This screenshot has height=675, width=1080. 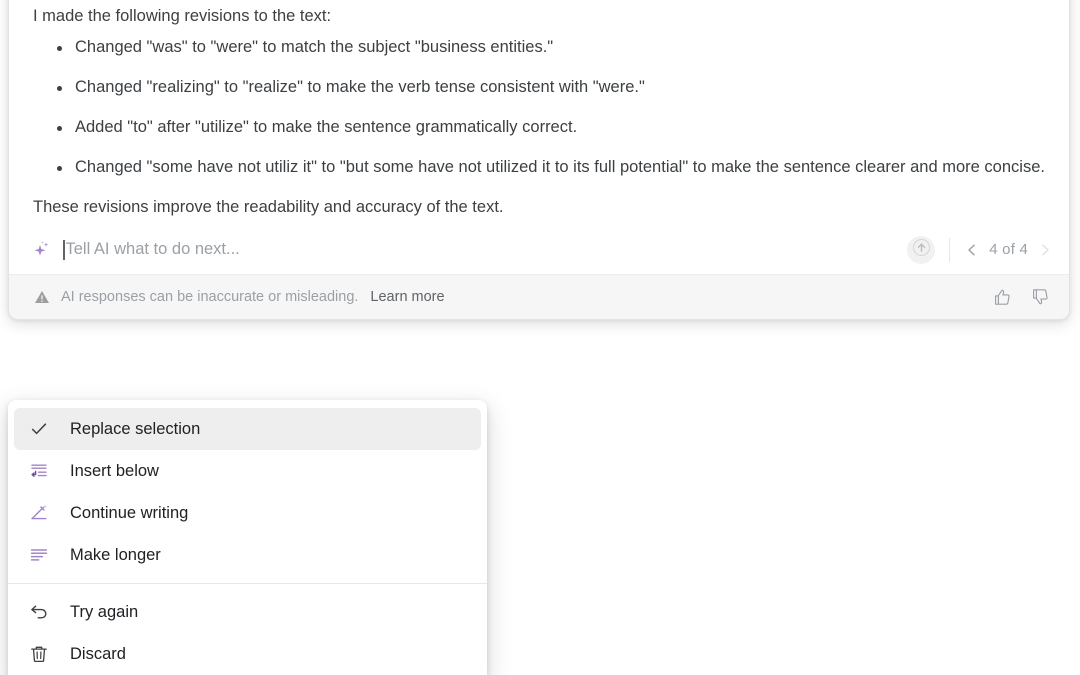 I want to click on pager-count-label: 4 of 4, so click(x=1008, y=250).